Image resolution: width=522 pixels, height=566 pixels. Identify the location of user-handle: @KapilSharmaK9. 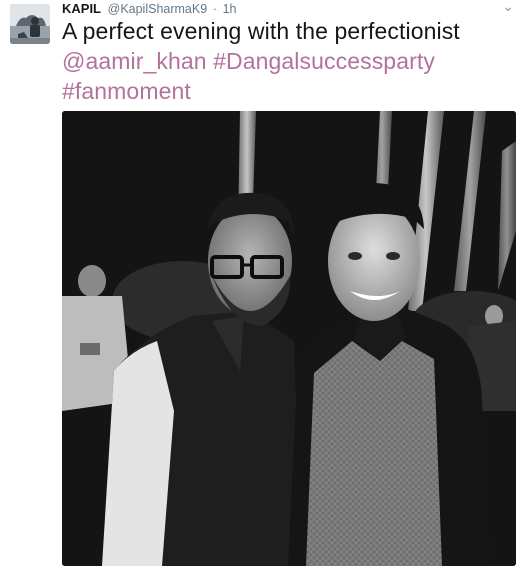
(158, 9).